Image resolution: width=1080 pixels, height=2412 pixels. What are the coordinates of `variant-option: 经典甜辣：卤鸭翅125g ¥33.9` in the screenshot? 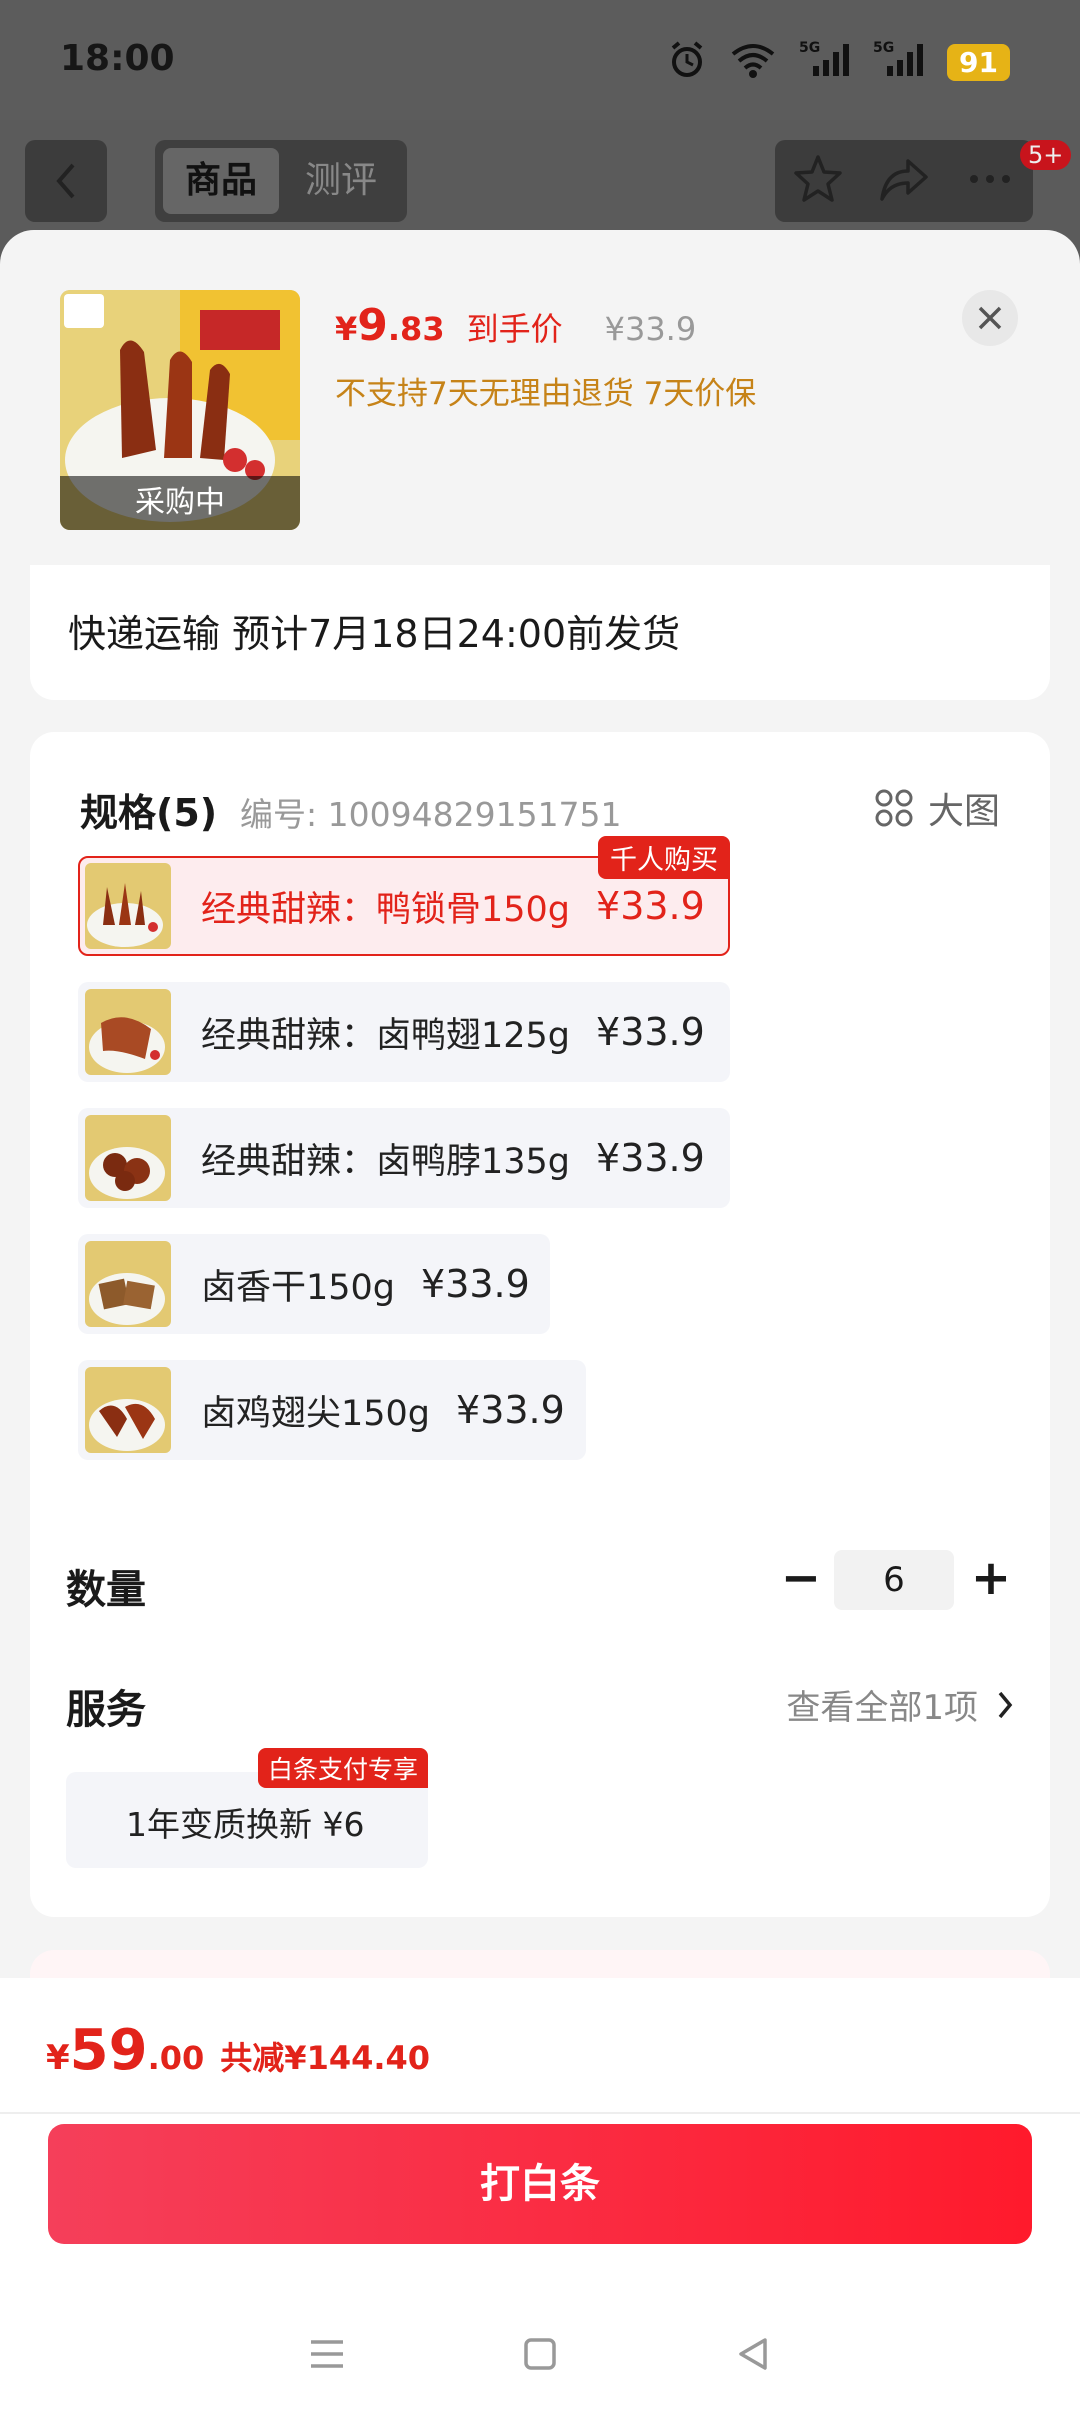 It's located at (404, 1032).